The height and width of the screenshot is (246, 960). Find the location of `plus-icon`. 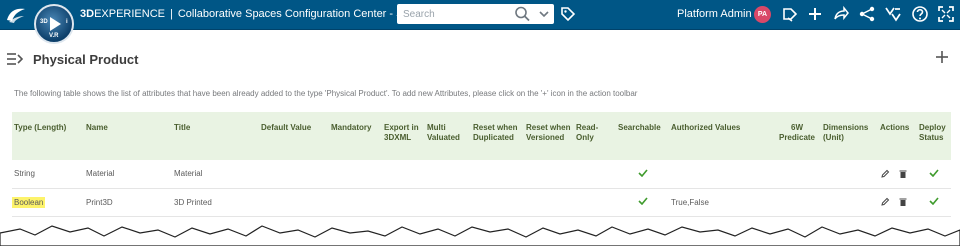

plus-icon is located at coordinates (815, 14).